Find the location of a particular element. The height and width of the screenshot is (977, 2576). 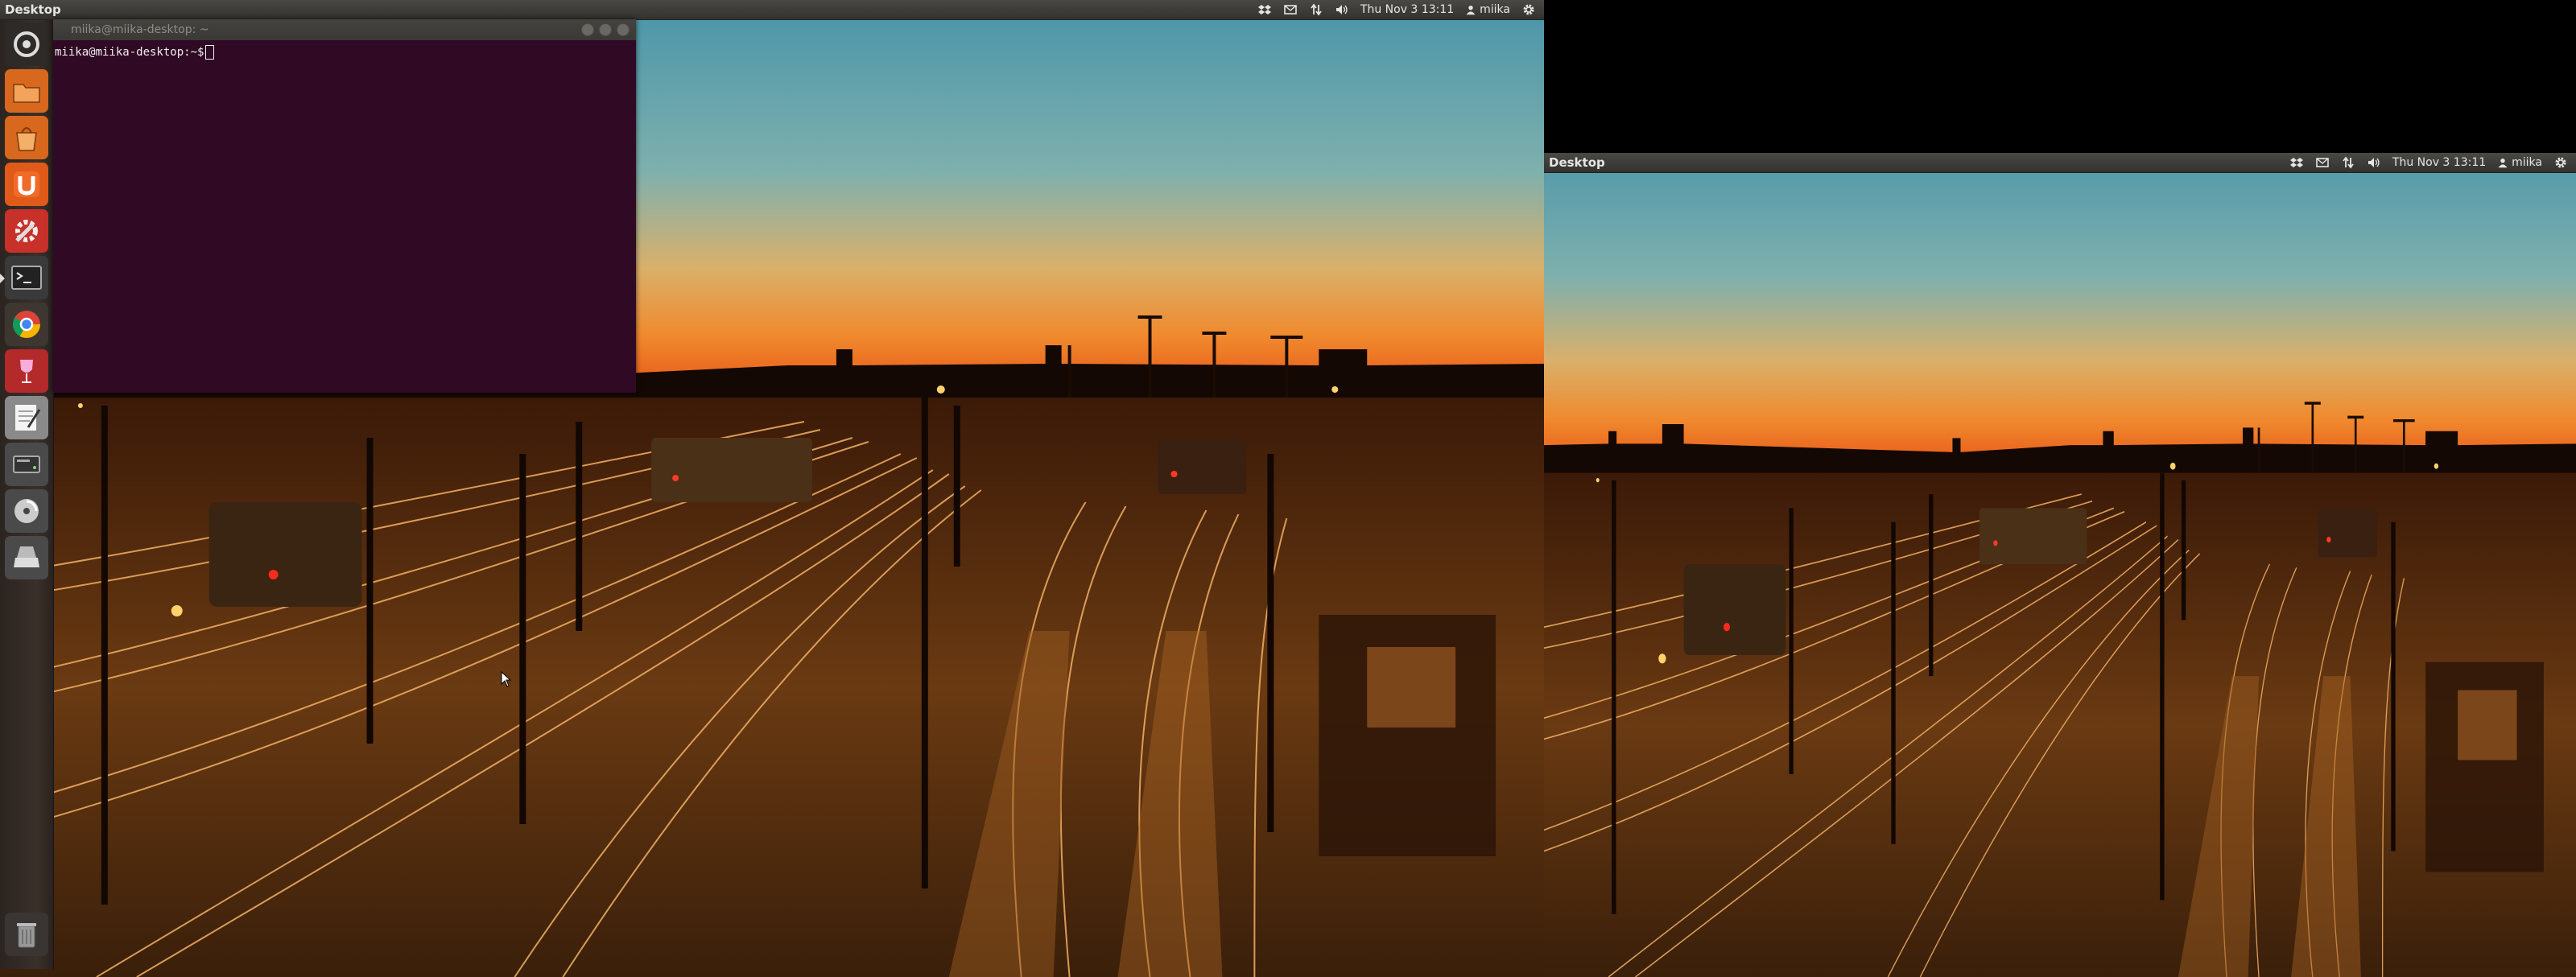

mouse-pointer-icon is located at coordinates (506, 680).